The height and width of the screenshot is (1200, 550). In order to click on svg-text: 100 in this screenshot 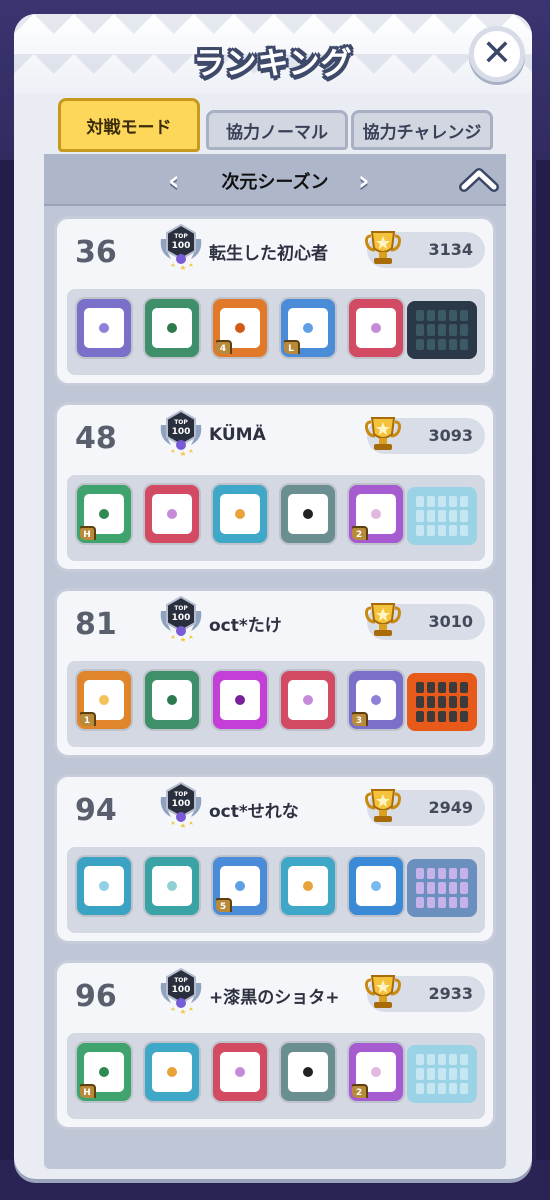, I will do `click(181, 990)`.